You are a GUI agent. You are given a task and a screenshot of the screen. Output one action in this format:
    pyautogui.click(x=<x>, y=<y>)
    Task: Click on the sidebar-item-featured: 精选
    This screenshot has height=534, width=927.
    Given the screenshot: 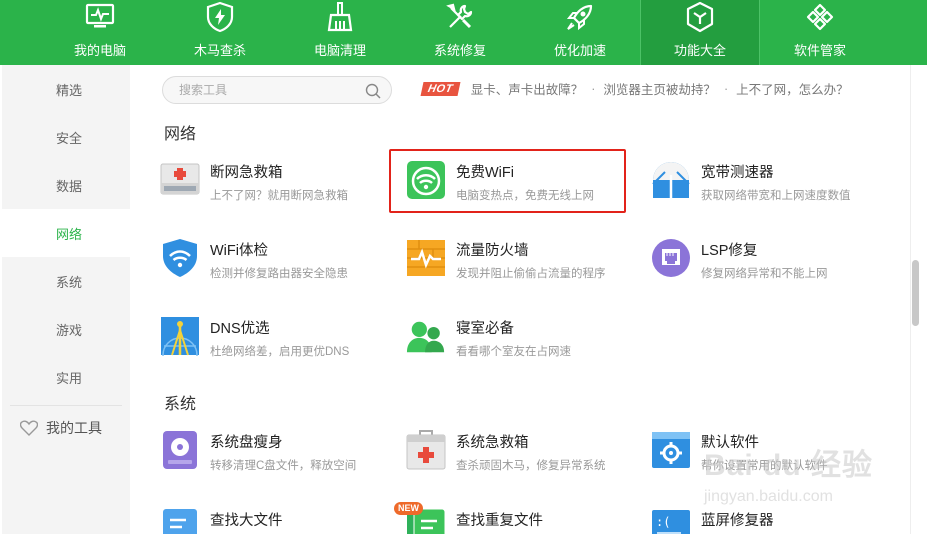 What is the action you would take?
    pyautogui.click(x=66, y=89)
    